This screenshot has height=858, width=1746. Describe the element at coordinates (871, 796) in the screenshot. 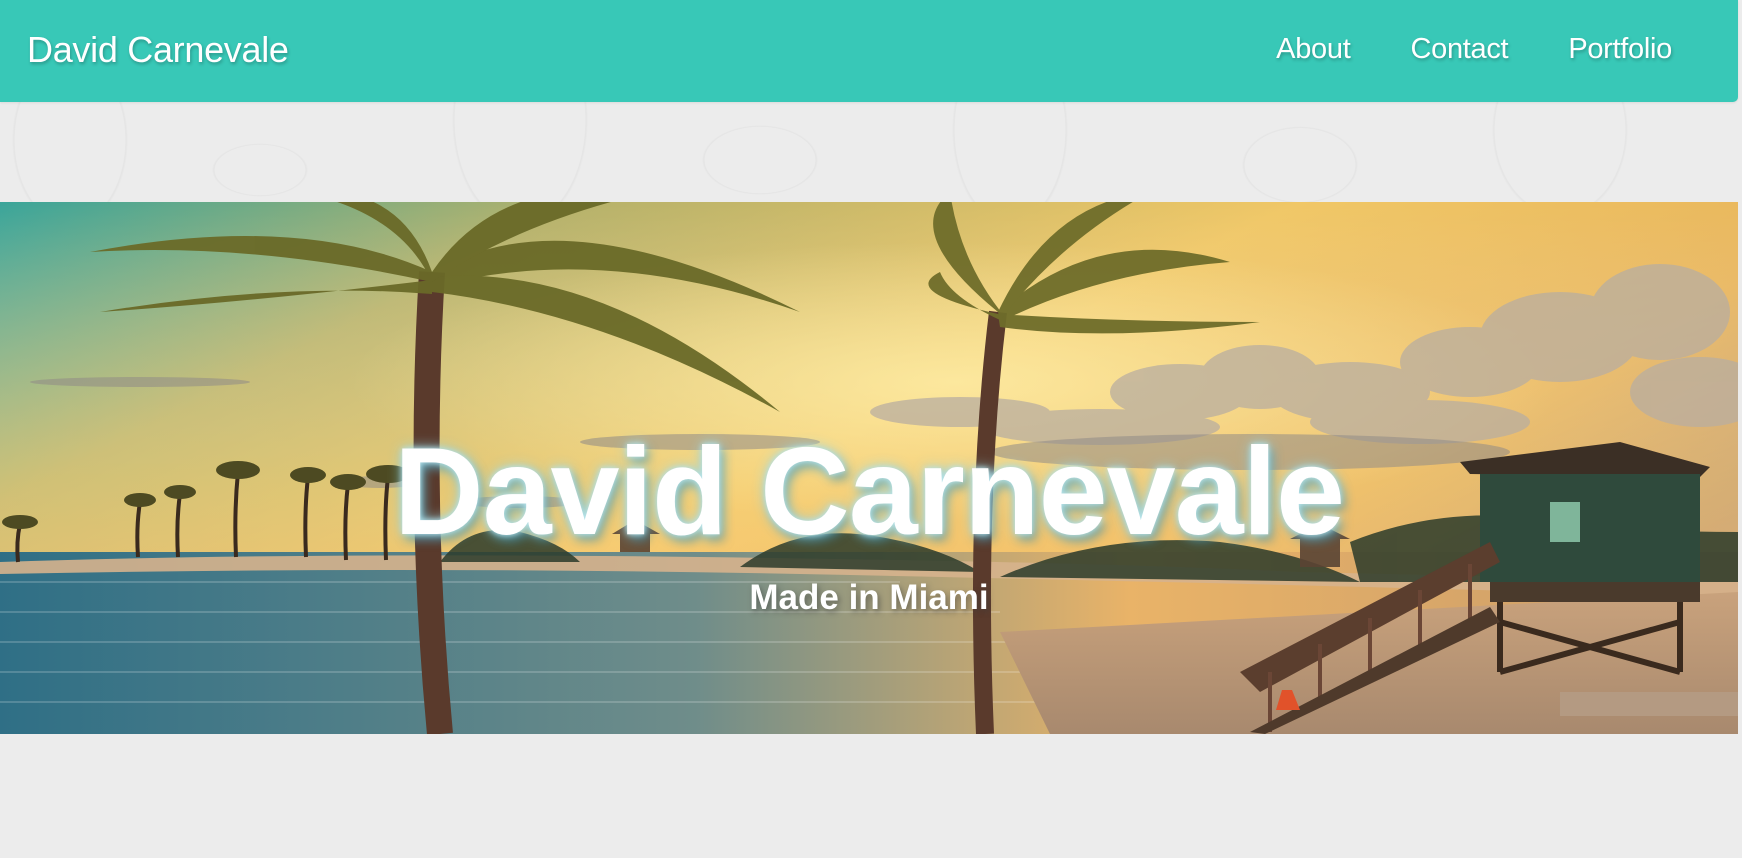

I see `patterned-background-bottom` at that location.